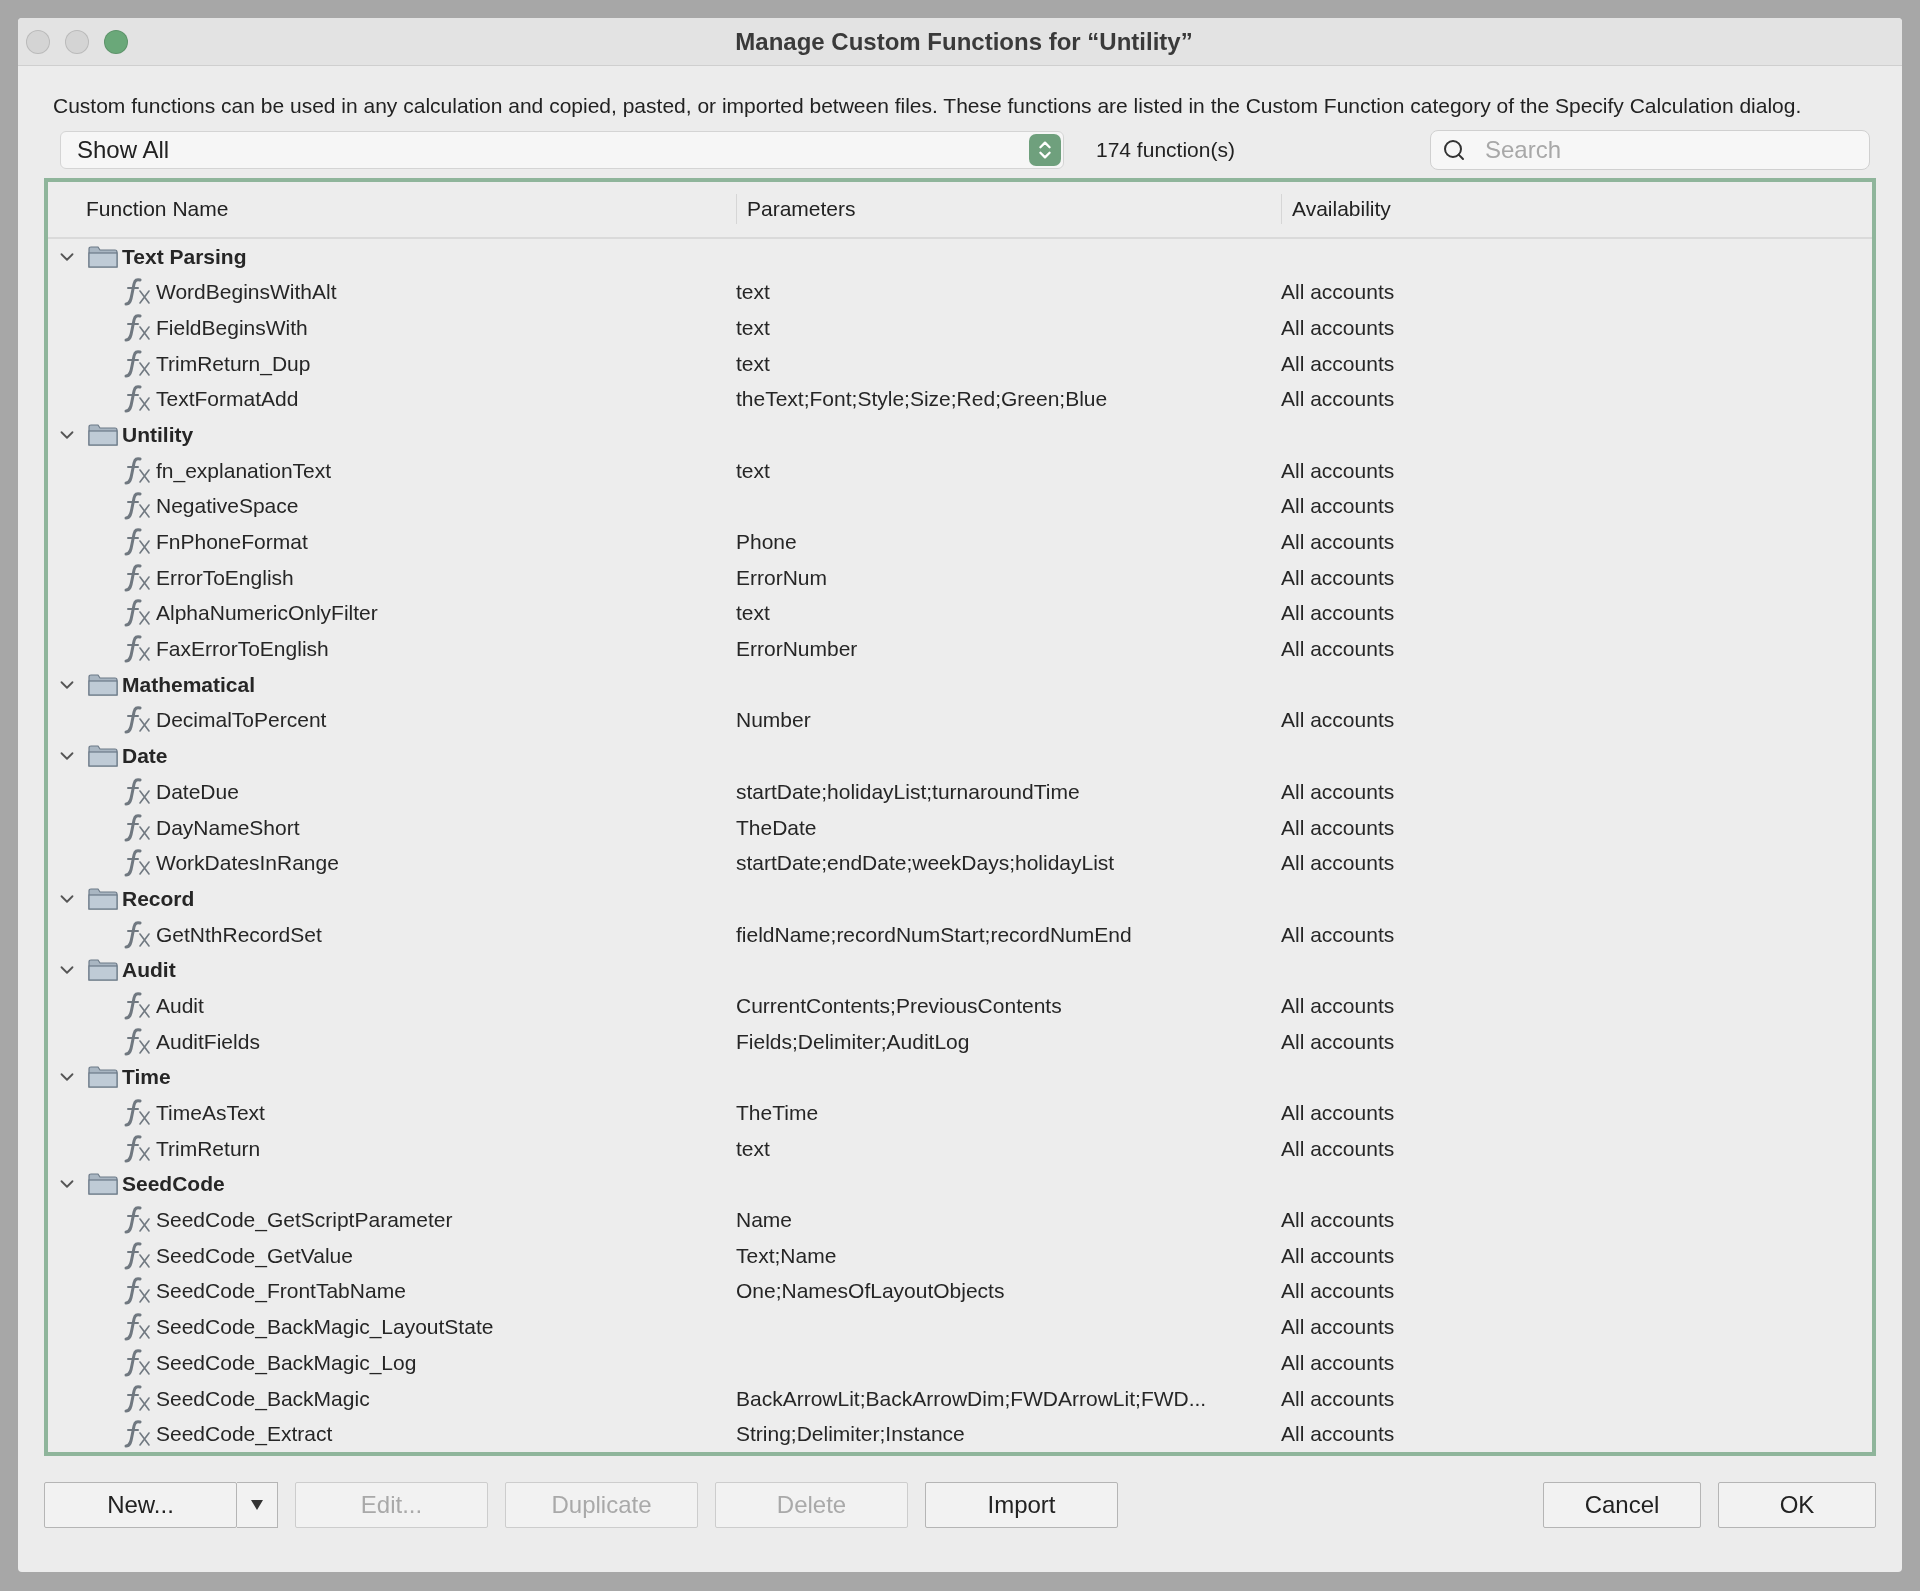  What do you see at coordinates (1650, 150) in the screenshot?
I see `search-field: Search` at bounding box center [1650, 150].